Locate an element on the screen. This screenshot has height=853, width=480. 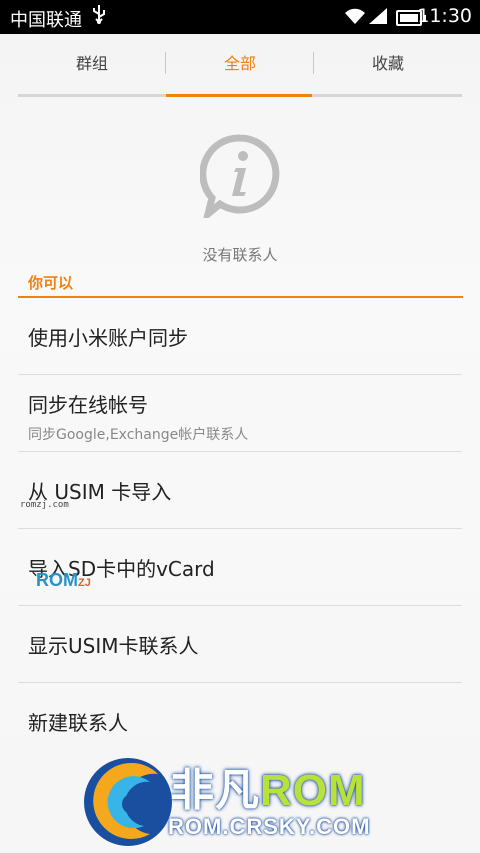
signal-icon is located at coordinates (378, 18).